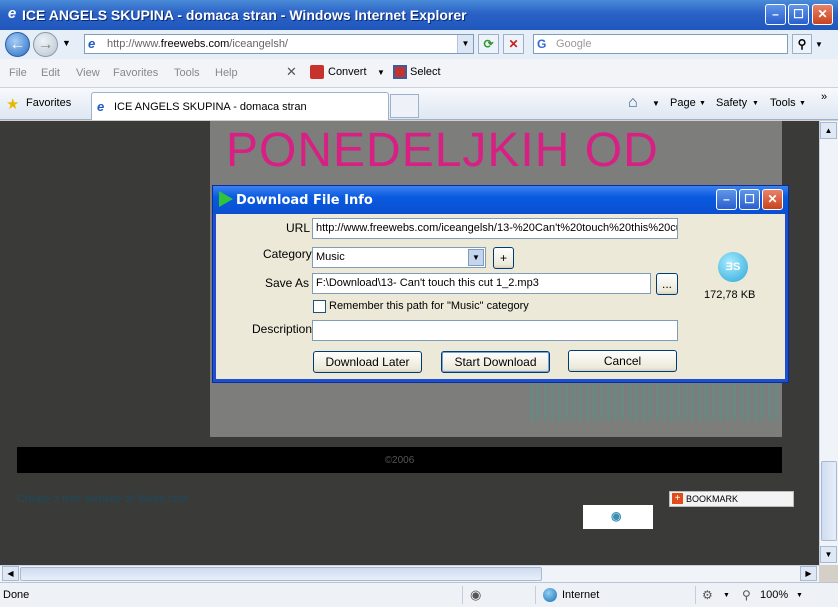  I want to click on add-category-button: +, so click(503, 258).